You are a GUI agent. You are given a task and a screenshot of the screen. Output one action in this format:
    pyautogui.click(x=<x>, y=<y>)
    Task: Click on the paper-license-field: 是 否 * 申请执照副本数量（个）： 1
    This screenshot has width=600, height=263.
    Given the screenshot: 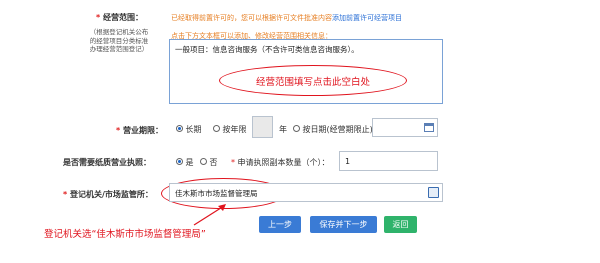 What is the action you would take?
    pyautogui.click(x=306, y=162)
    